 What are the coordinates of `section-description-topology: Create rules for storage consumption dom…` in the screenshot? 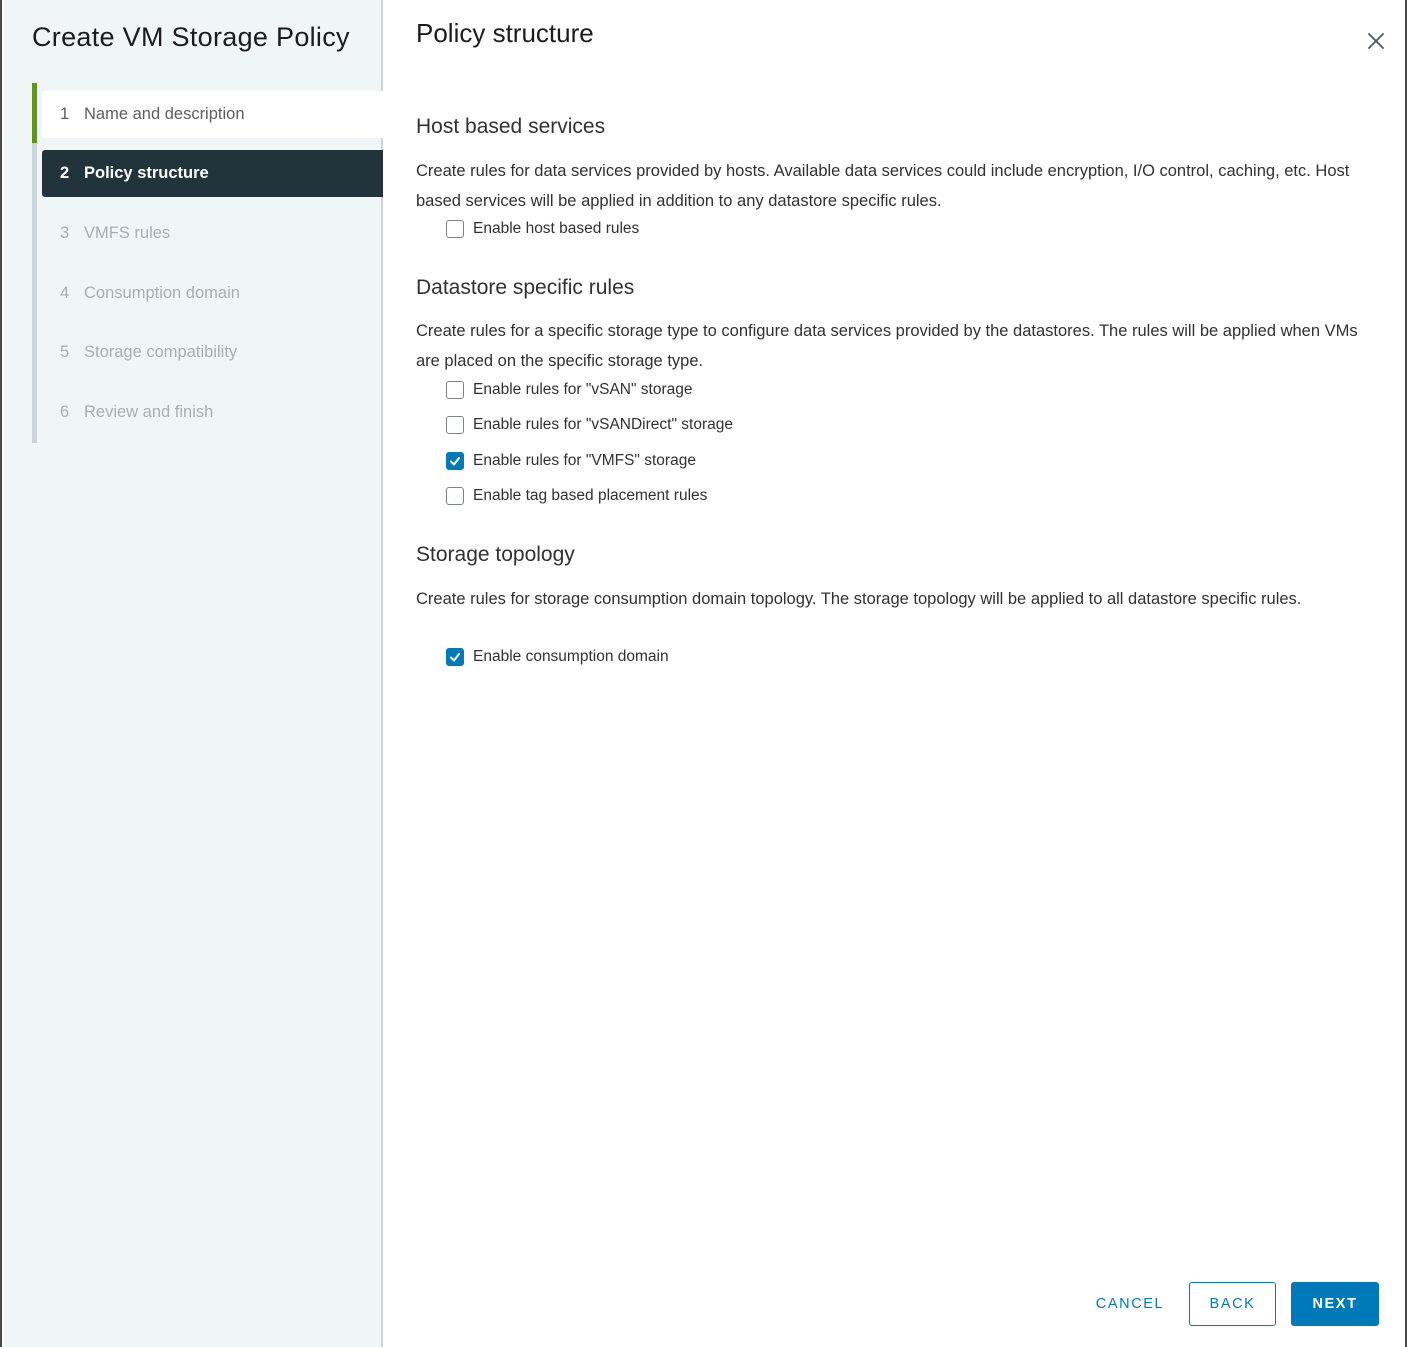 It's located at (859, 599).